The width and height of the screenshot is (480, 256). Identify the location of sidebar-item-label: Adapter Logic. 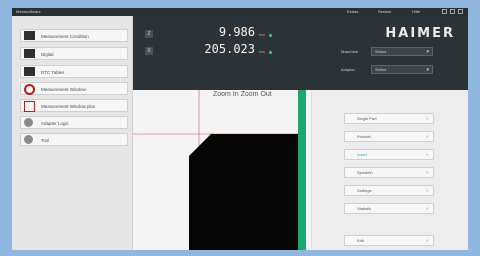
(55, 123).